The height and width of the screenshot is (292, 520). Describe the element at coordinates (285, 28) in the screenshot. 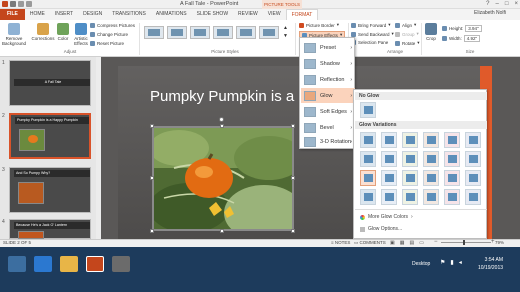

I see `styles-scroll-up: ▲` at that location.